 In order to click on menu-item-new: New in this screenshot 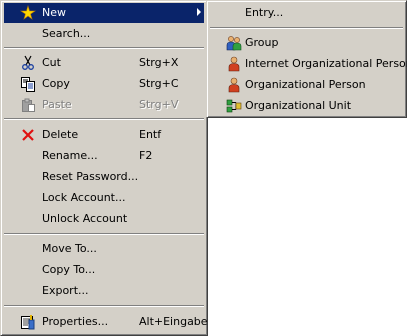, I will do `click(104, 13)`.